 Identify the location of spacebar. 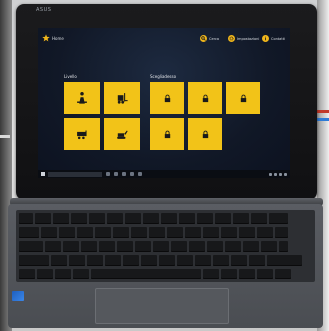
(146, 274).